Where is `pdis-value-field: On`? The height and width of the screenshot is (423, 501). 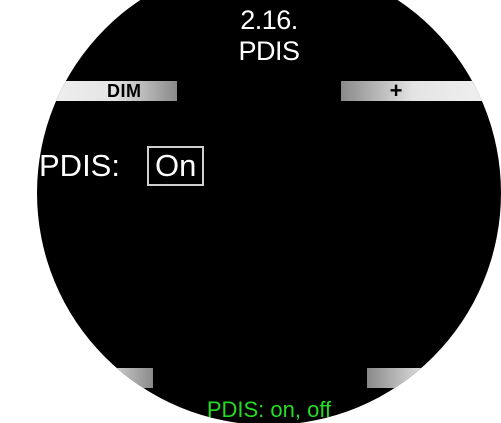 pdis-value-field: On is located at coordinates (176, 166).